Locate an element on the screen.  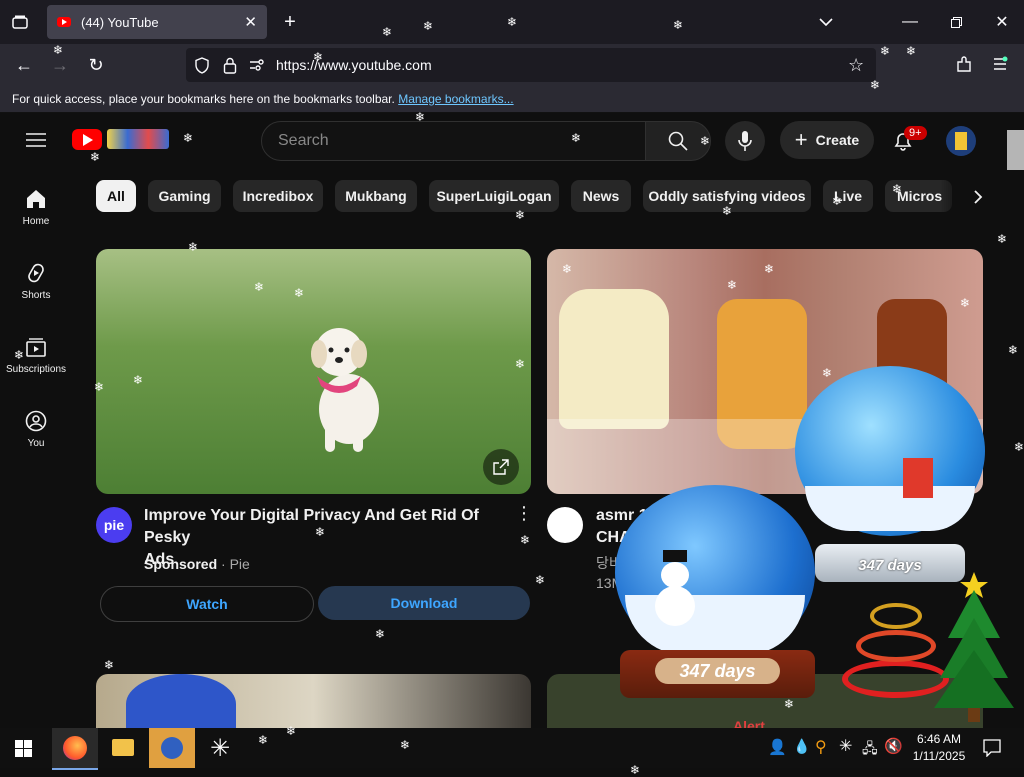
minimize-button: — is located at coordinates (910, 22).